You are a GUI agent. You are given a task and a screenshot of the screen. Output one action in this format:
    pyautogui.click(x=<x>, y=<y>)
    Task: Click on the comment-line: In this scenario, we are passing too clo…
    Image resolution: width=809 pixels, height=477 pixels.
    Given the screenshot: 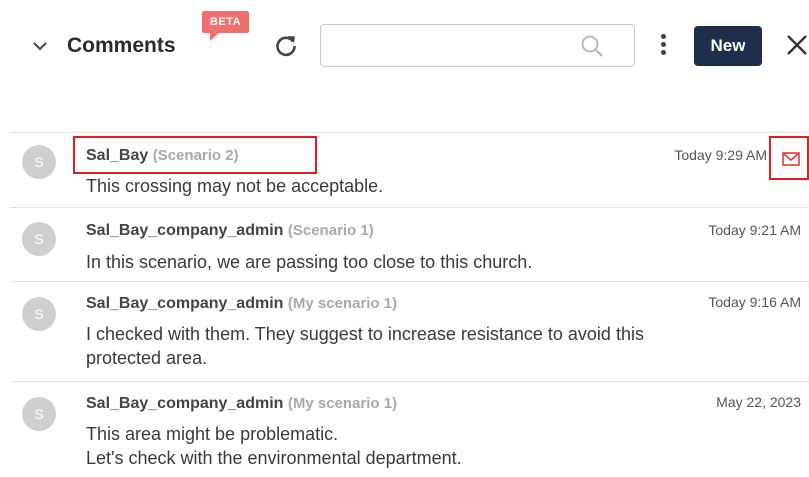 What is the action you would take?
    pyautogui.click(x=309, y=262)
    